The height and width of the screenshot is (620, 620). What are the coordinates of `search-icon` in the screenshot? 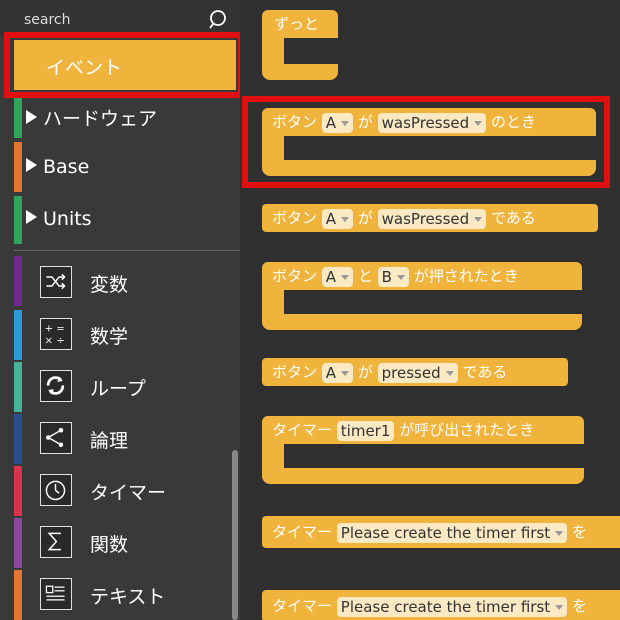 It's located at (218, 19).